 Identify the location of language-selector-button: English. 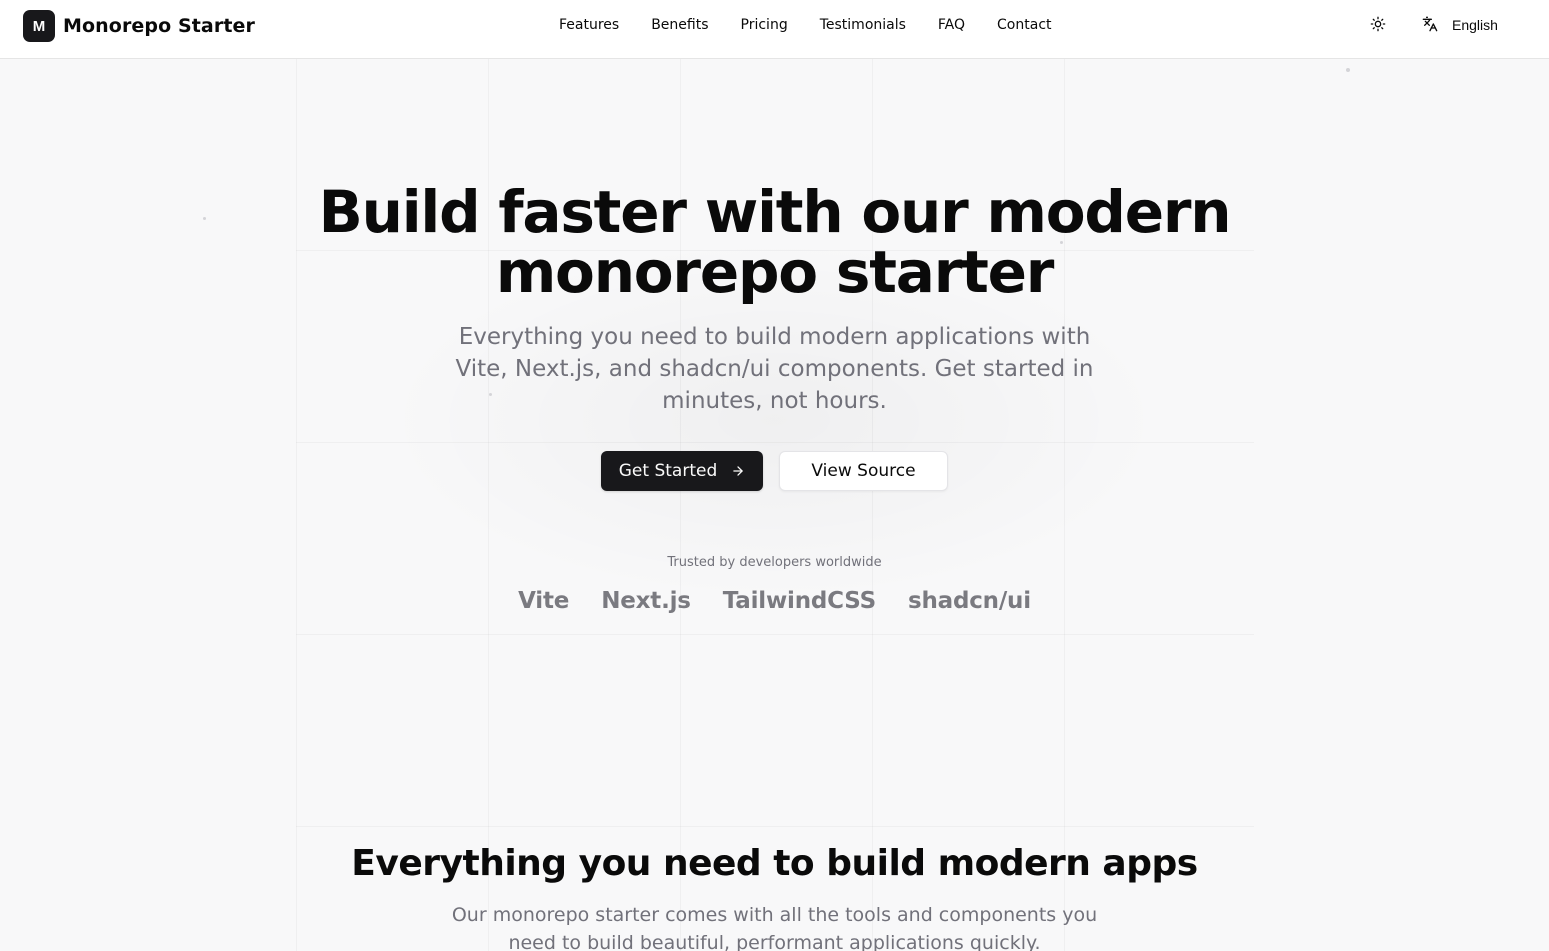
(1460, 25).